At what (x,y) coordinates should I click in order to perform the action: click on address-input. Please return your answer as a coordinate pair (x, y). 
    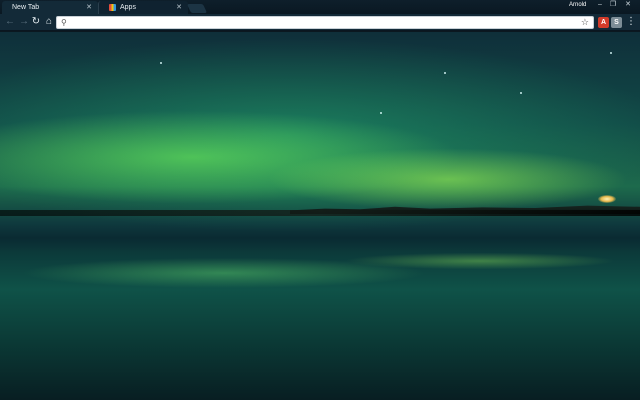
    Looking at the image, I should click on (321, 22).